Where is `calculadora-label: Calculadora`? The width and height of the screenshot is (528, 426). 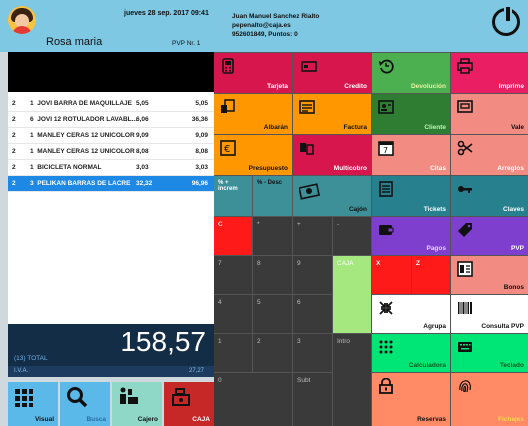
calculadora-label: Calculadora is located at coordinates (427, 365).